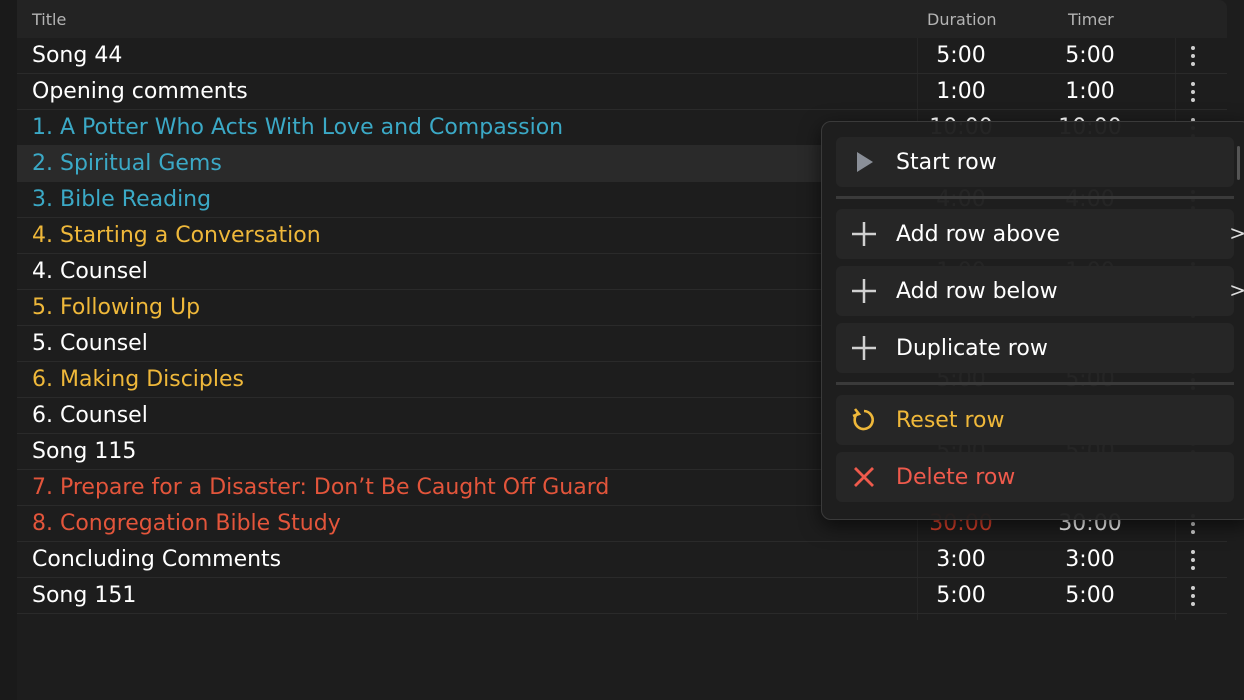  I want to click on add-row-above-menu-item: Add row above >, so click(1040, 234).